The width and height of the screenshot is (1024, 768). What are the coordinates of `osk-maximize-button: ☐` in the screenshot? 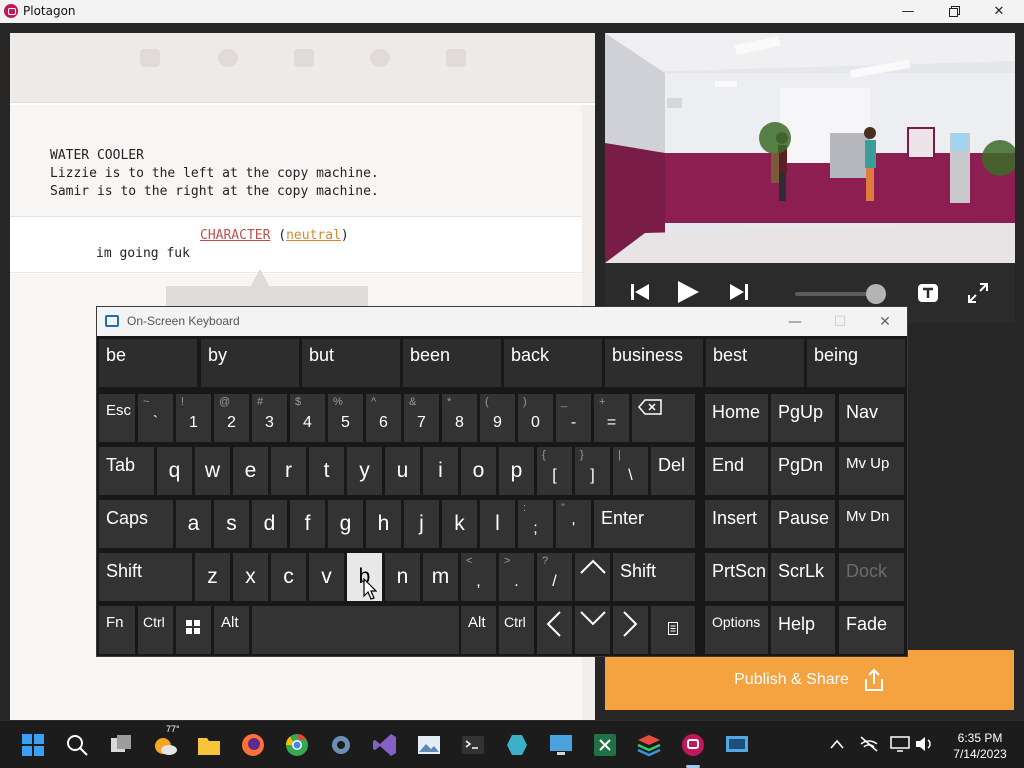 It's located at (840, 321).